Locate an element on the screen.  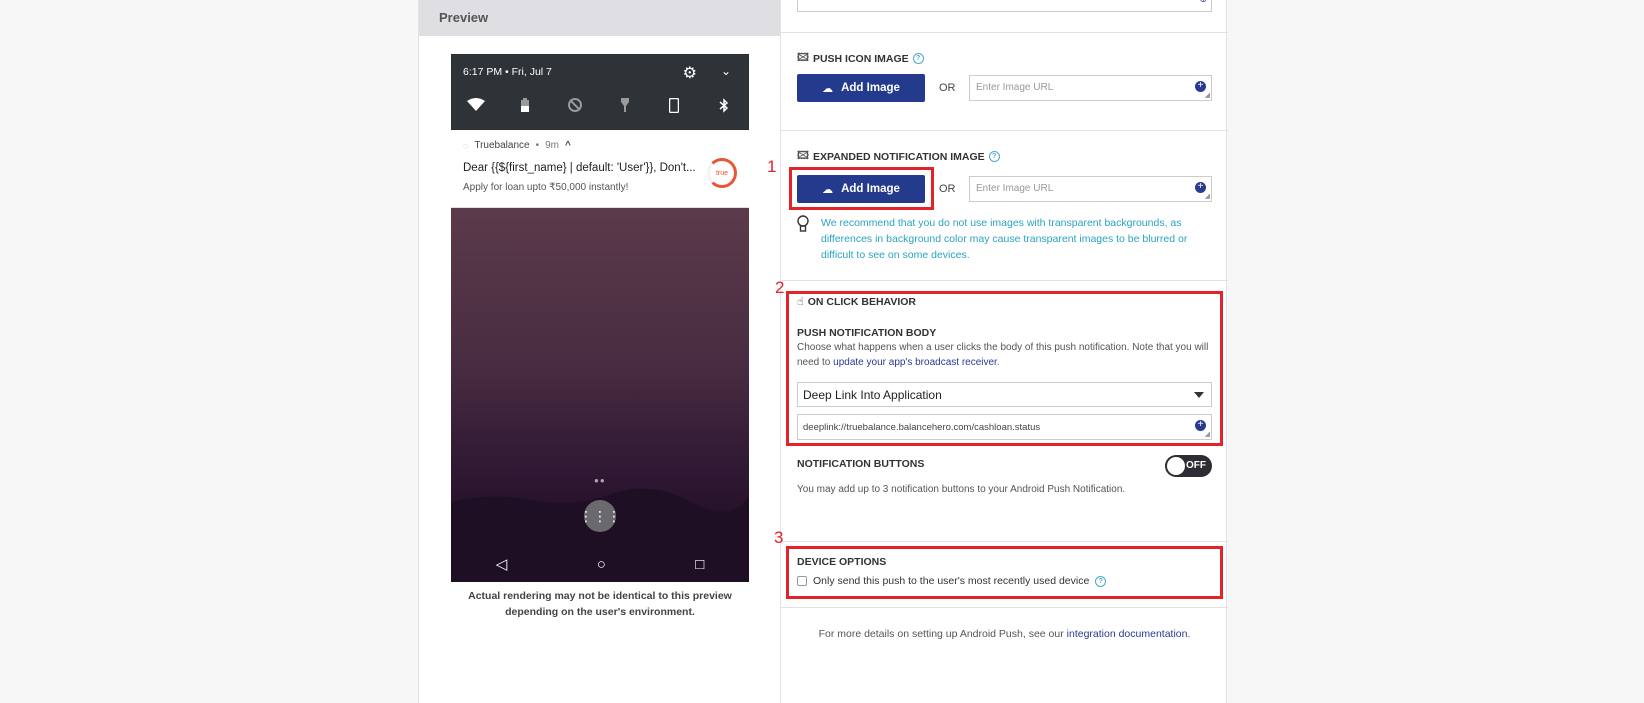
status-date: Fri, Jul 7 is located at coordinates (531, 72).